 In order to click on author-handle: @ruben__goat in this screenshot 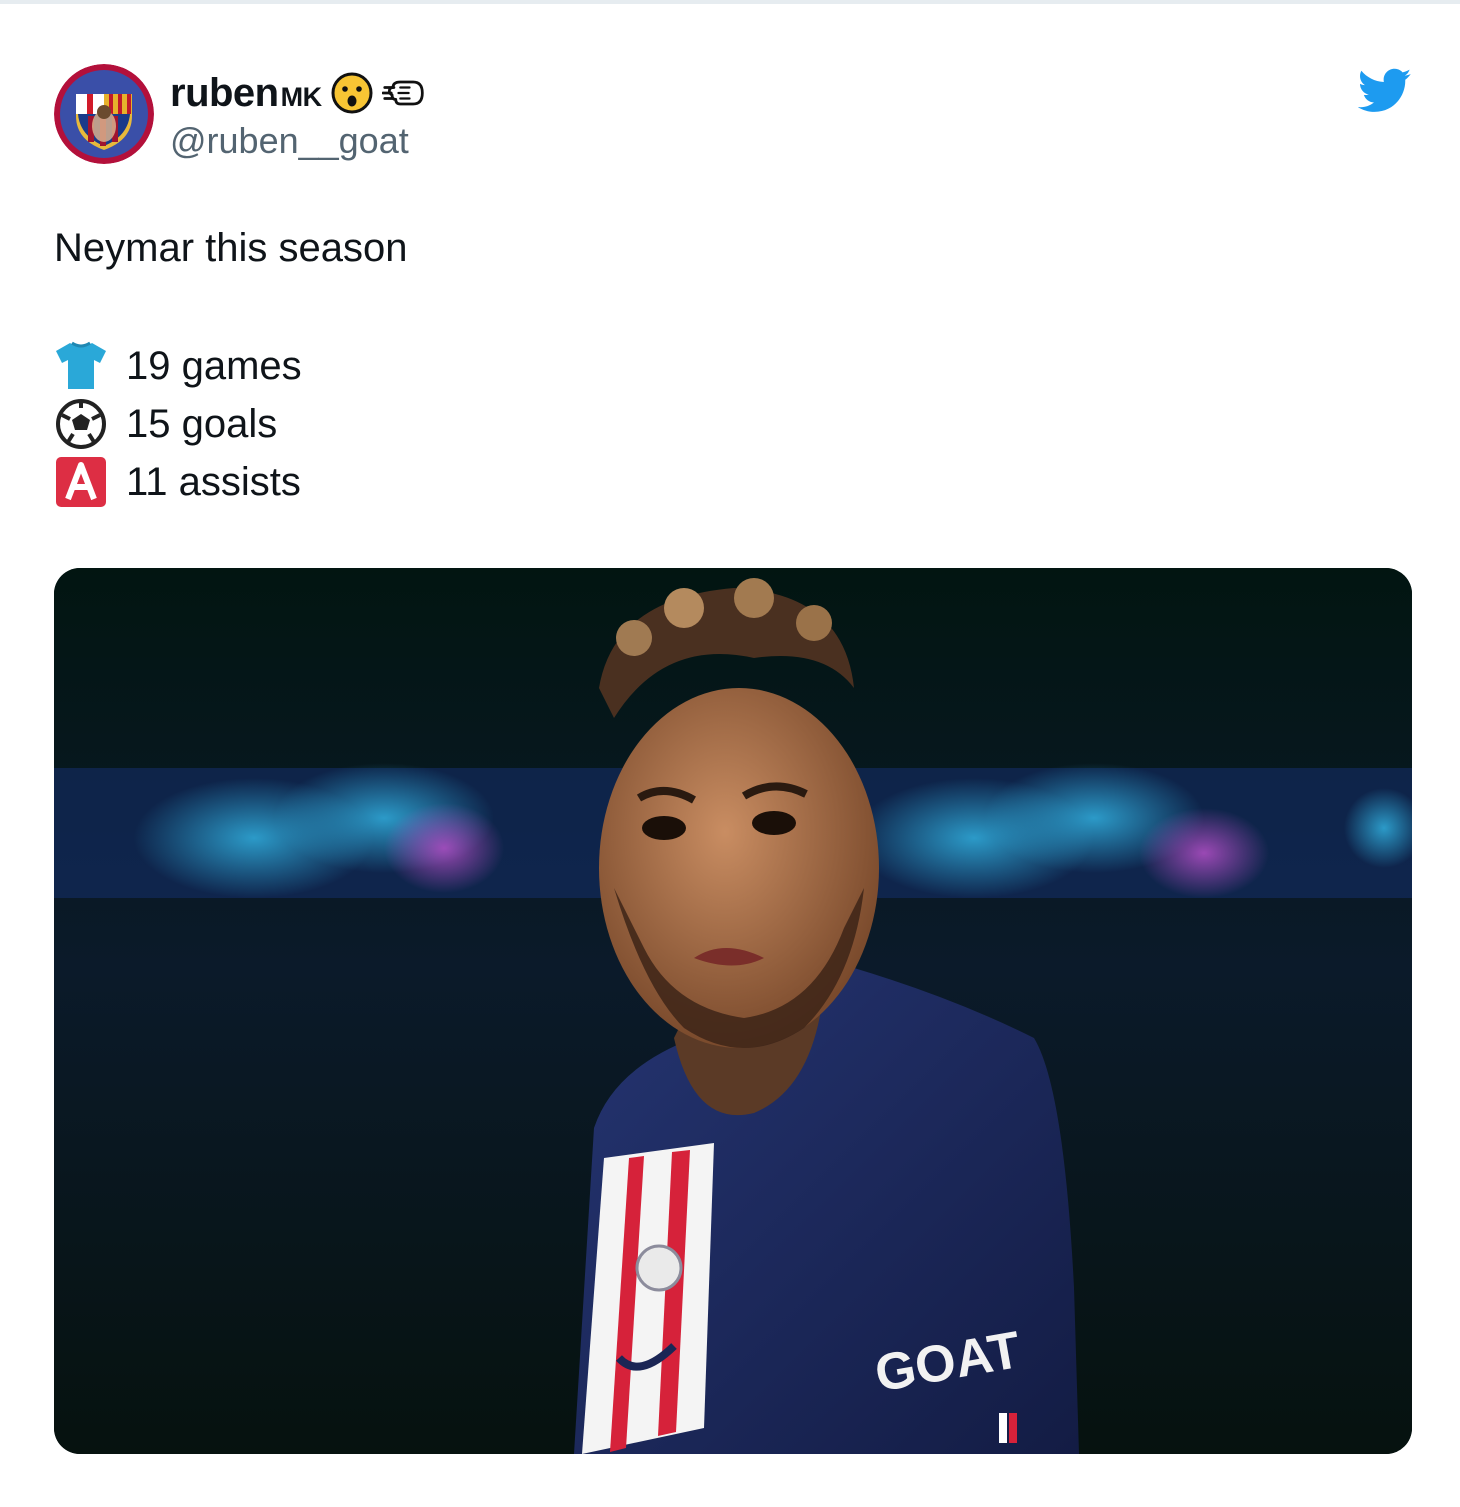, I will do `click(289, 141)`.